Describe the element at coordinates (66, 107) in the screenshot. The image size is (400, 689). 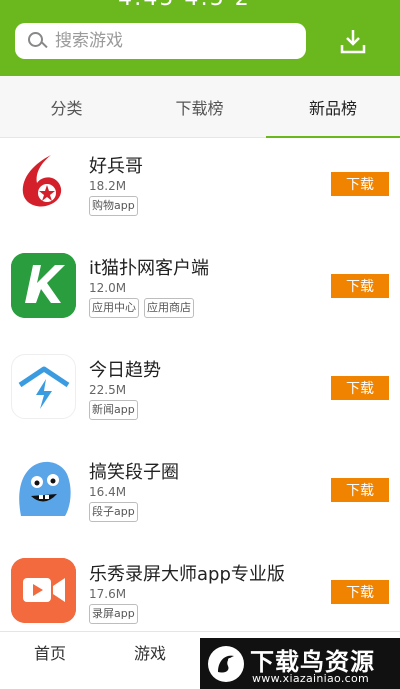
I see `tab-category: 分类` at that location.